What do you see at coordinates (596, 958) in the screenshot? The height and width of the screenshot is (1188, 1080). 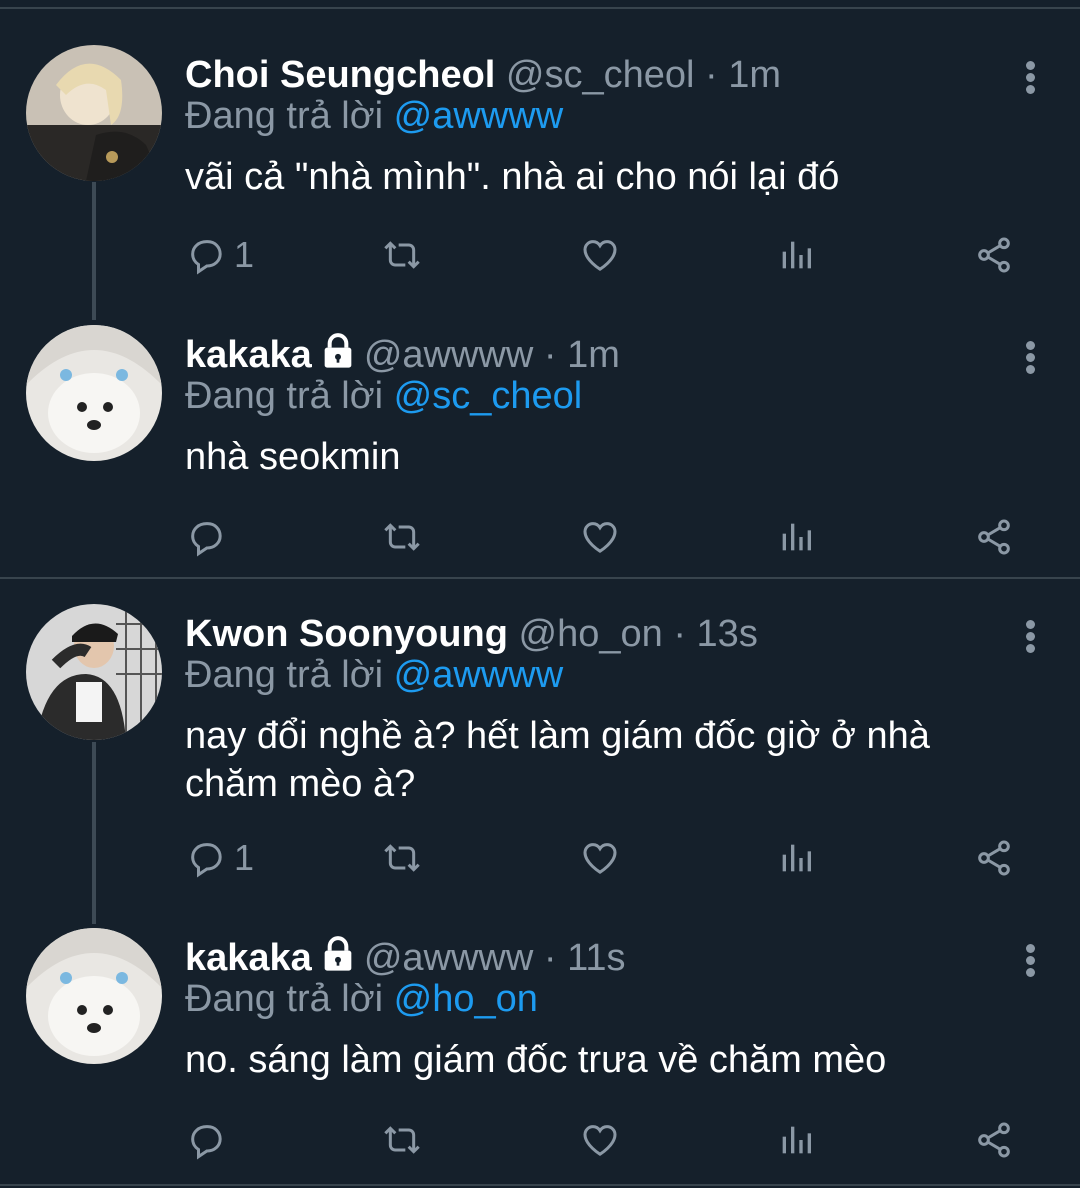 I see `timestamp: 11s` at bounding box center [596, 958].